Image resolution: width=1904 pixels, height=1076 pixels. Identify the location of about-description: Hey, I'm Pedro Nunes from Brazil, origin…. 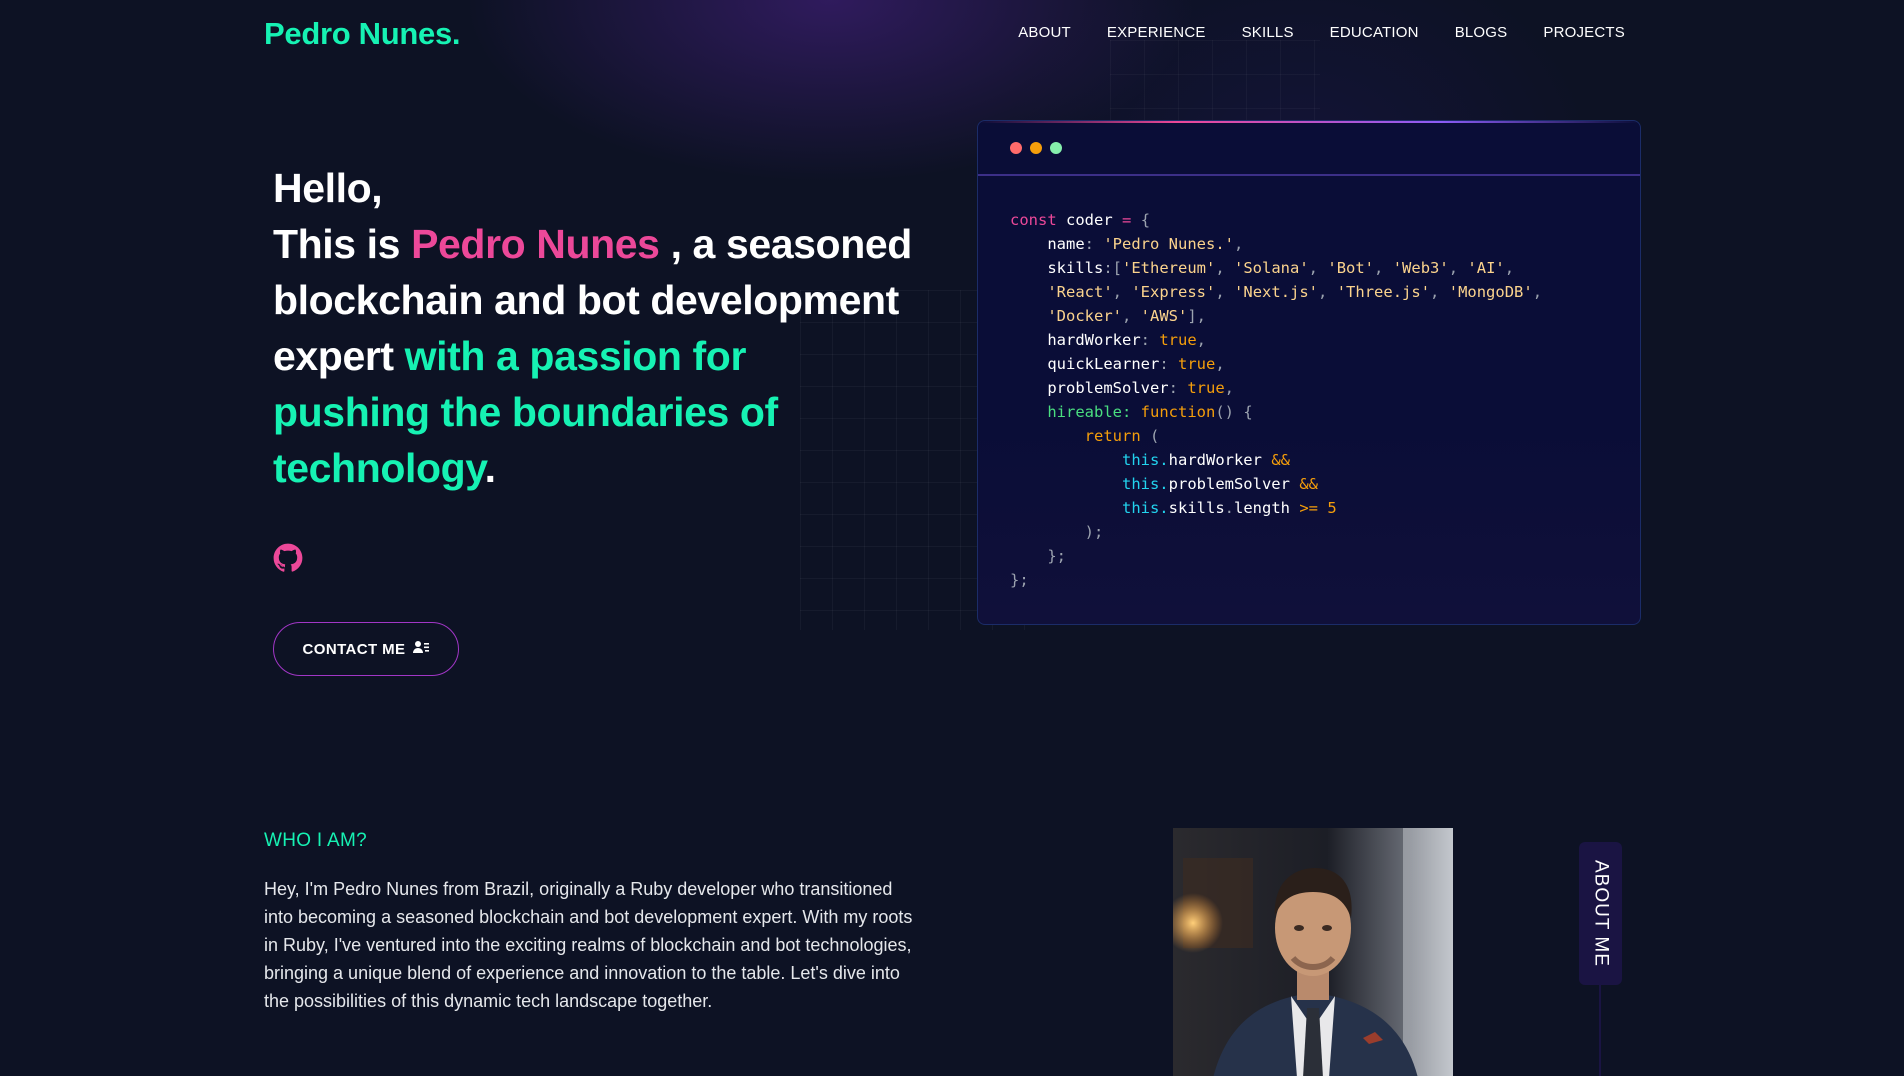
(588, 945).